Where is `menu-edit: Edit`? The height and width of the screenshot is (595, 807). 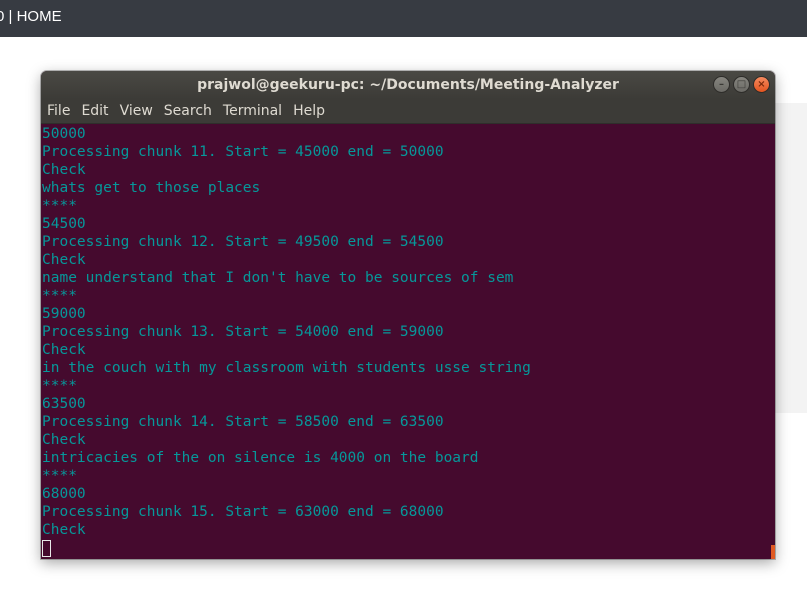 menu-edit: Edit is located at coordinates (94, 111).